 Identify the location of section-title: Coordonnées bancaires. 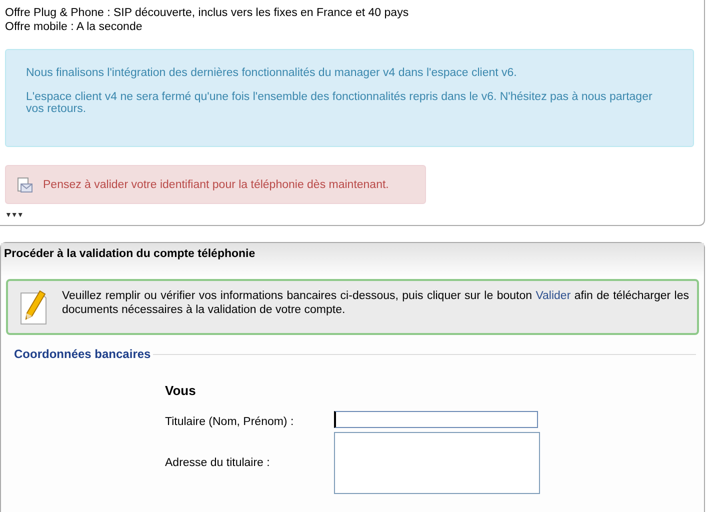
(82, 354).